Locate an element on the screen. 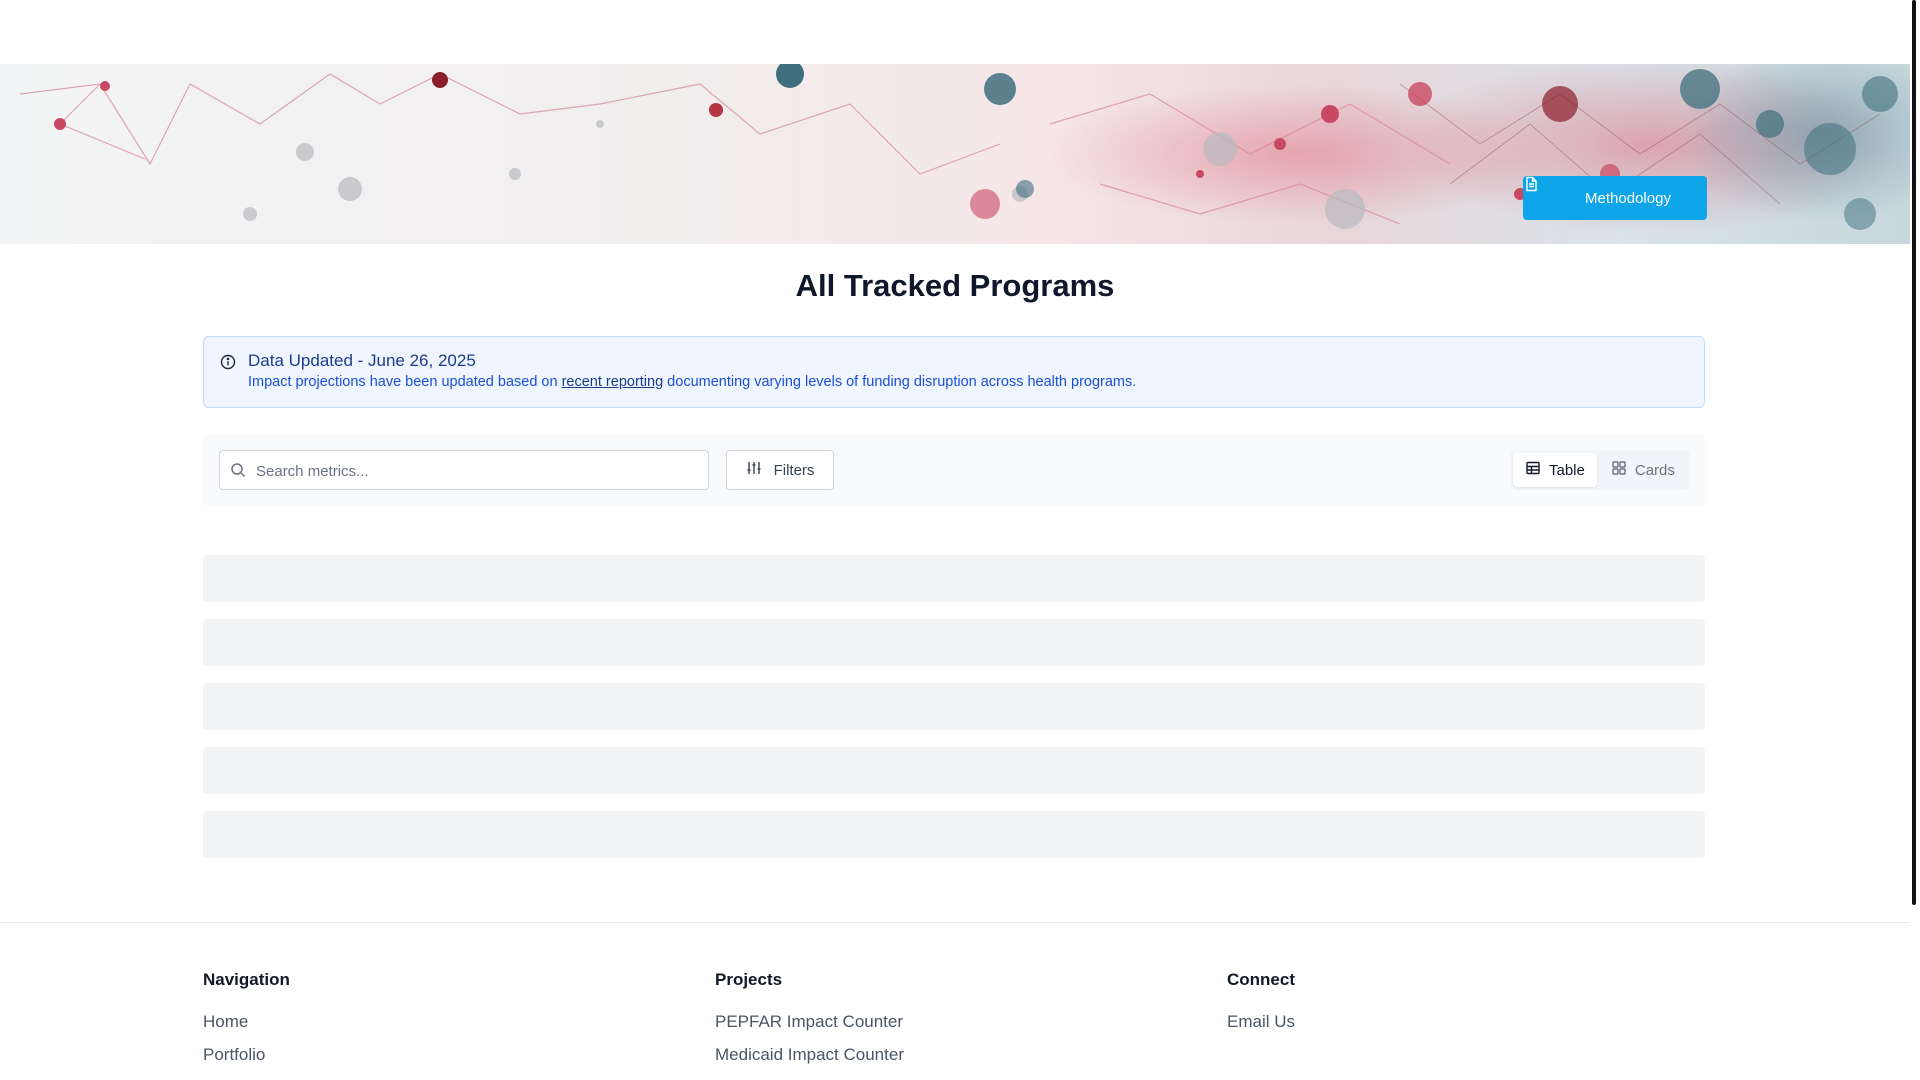 The height and width of the screenshot is (1080, 1920). view-table-button: Table is located at coordinates (1555, 470).